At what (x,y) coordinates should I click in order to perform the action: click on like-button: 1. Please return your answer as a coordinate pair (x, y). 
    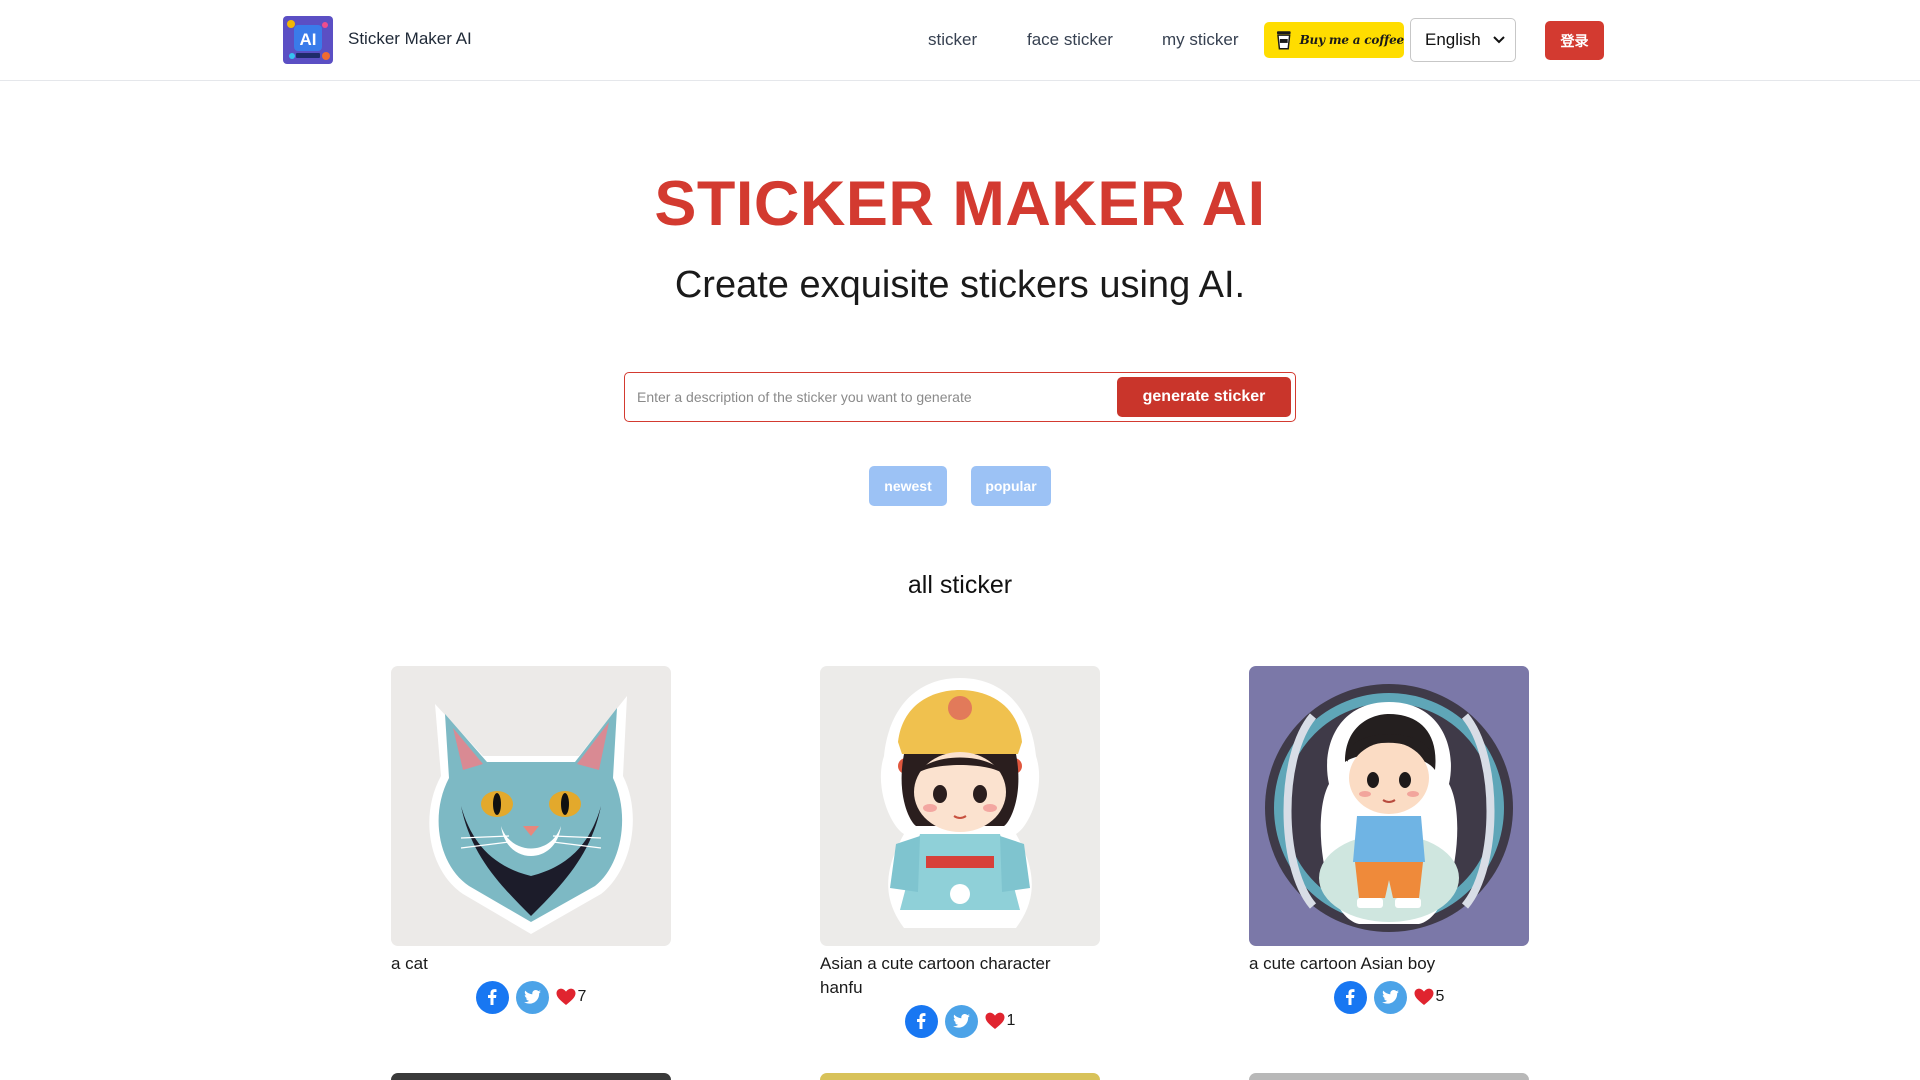
    Looking at the image, I should click on (1000, 1021).